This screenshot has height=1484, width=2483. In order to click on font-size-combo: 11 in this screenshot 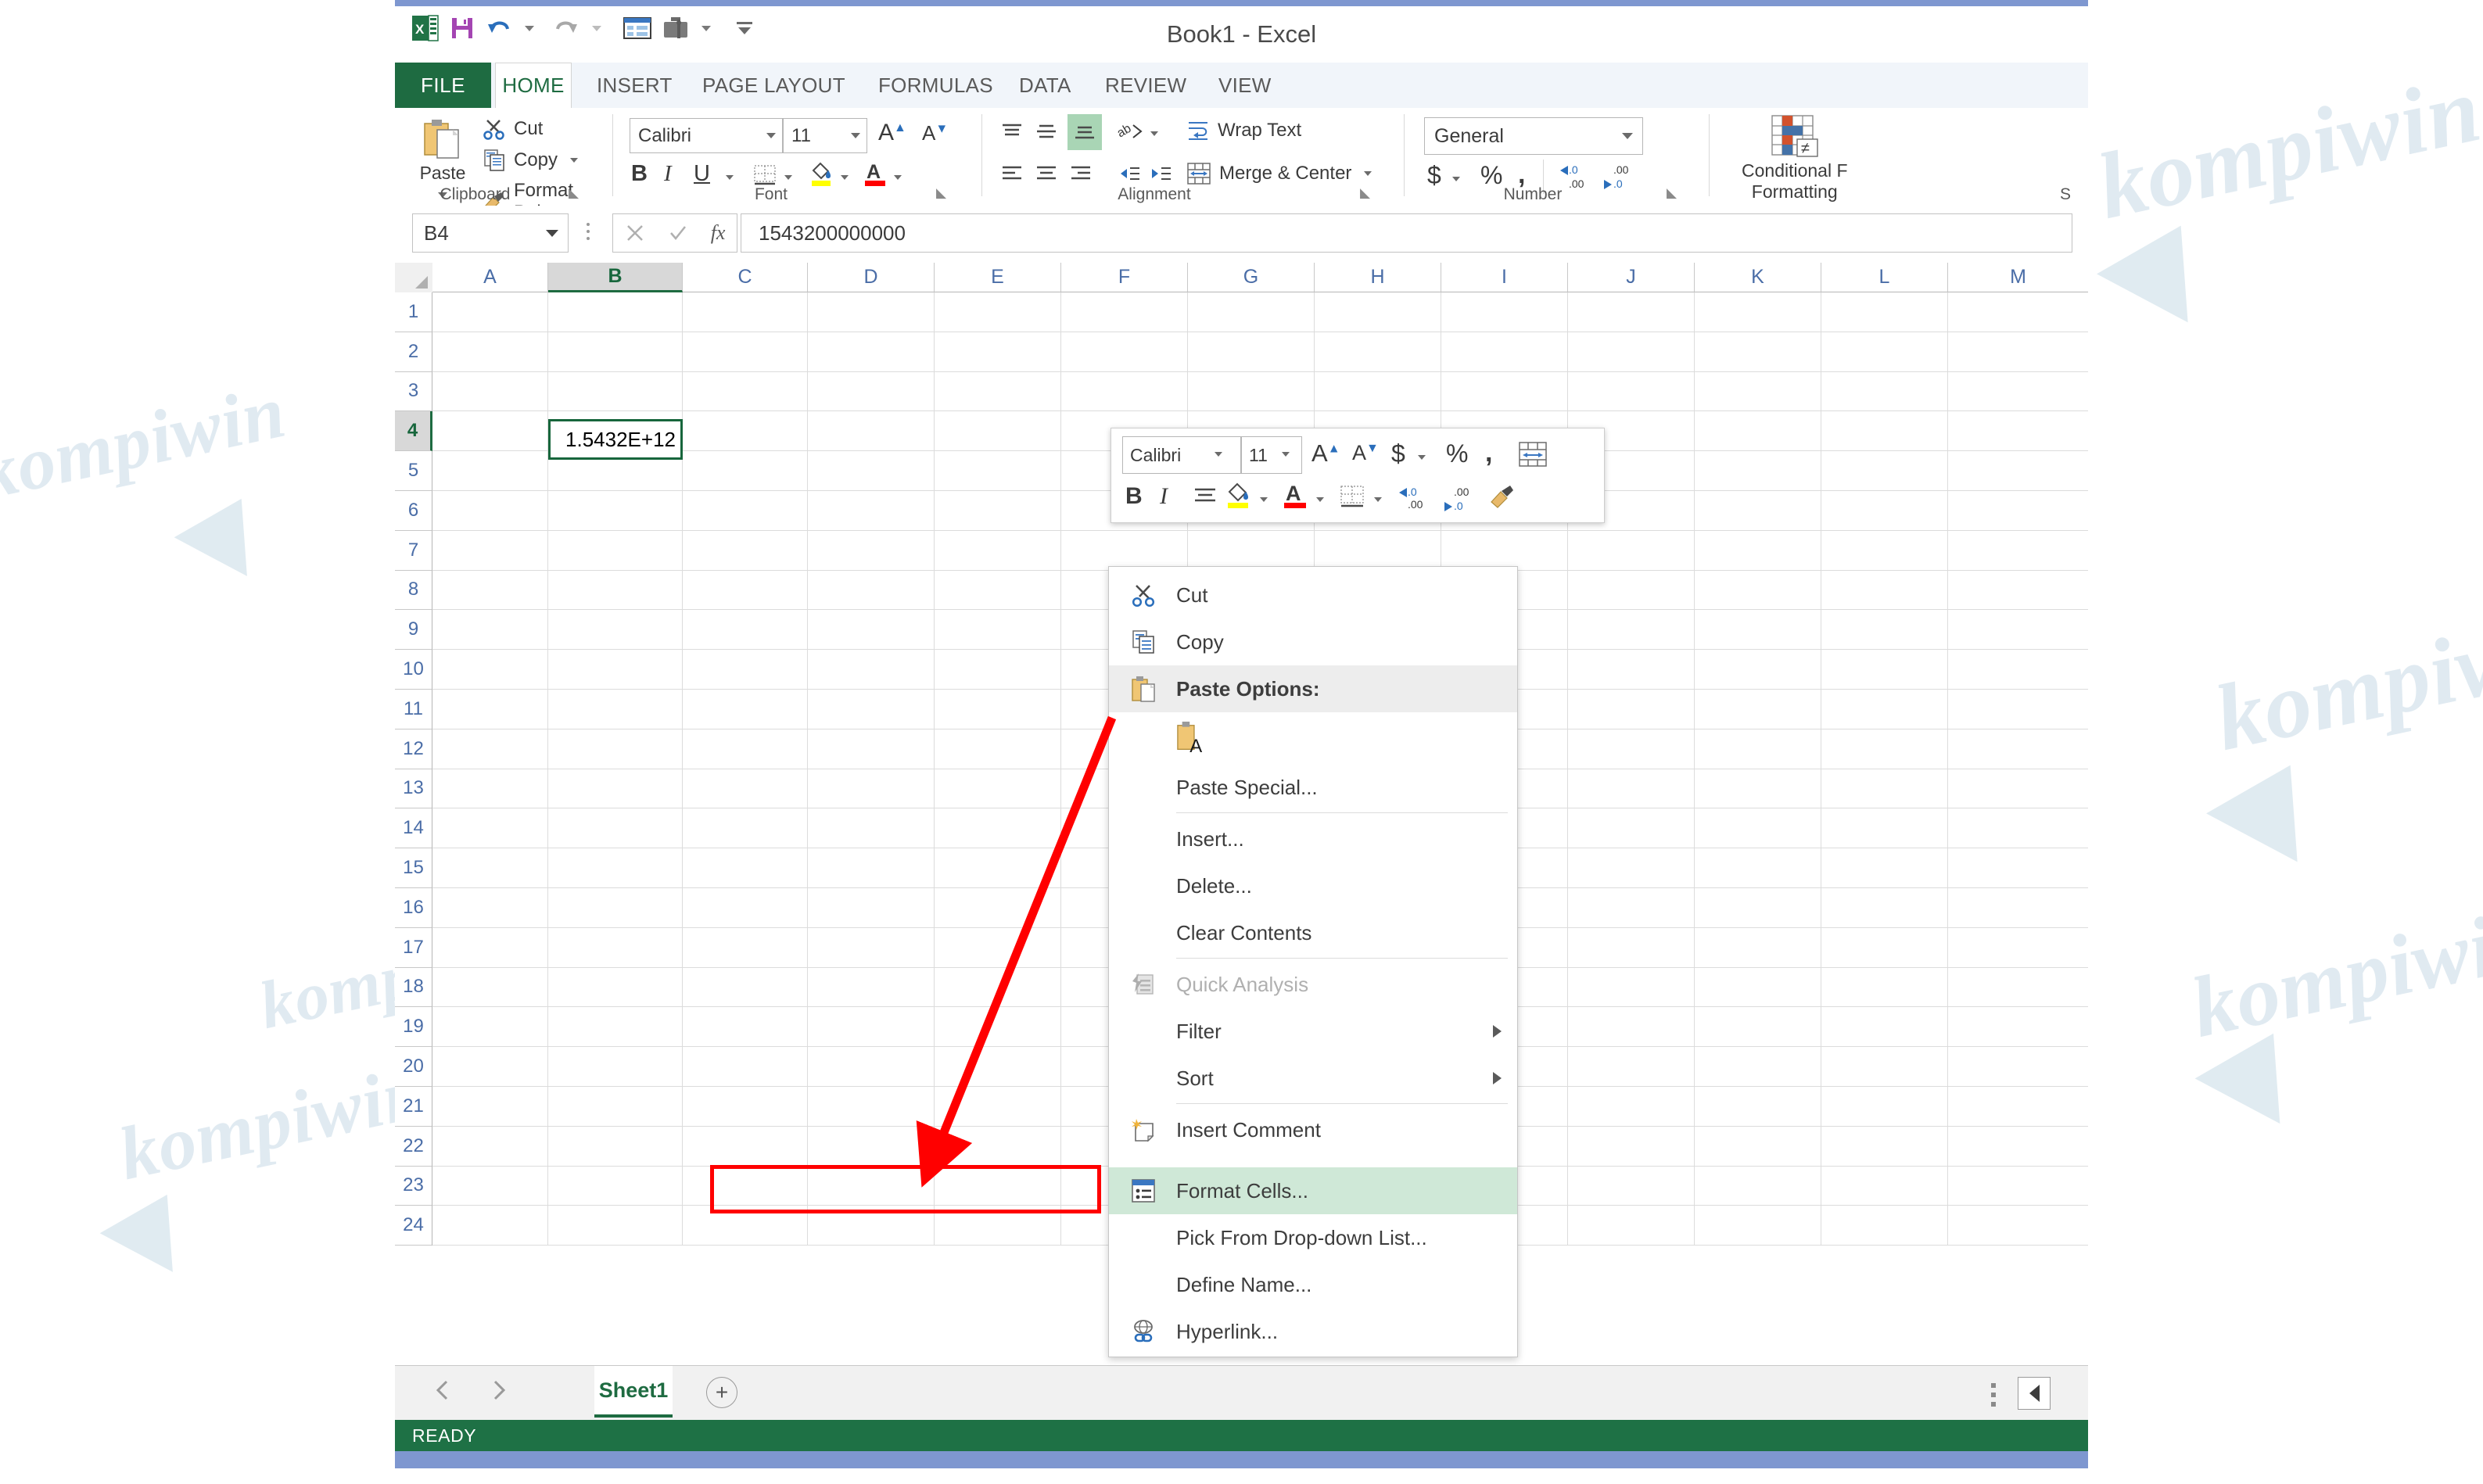, I will do `click(825, 135)`.